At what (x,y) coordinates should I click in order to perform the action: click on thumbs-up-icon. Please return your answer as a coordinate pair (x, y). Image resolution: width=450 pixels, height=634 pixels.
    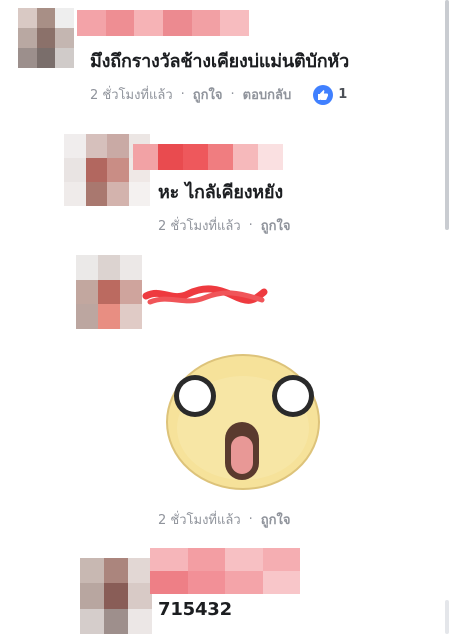
    Looking at the image, I should click on (323, 94).